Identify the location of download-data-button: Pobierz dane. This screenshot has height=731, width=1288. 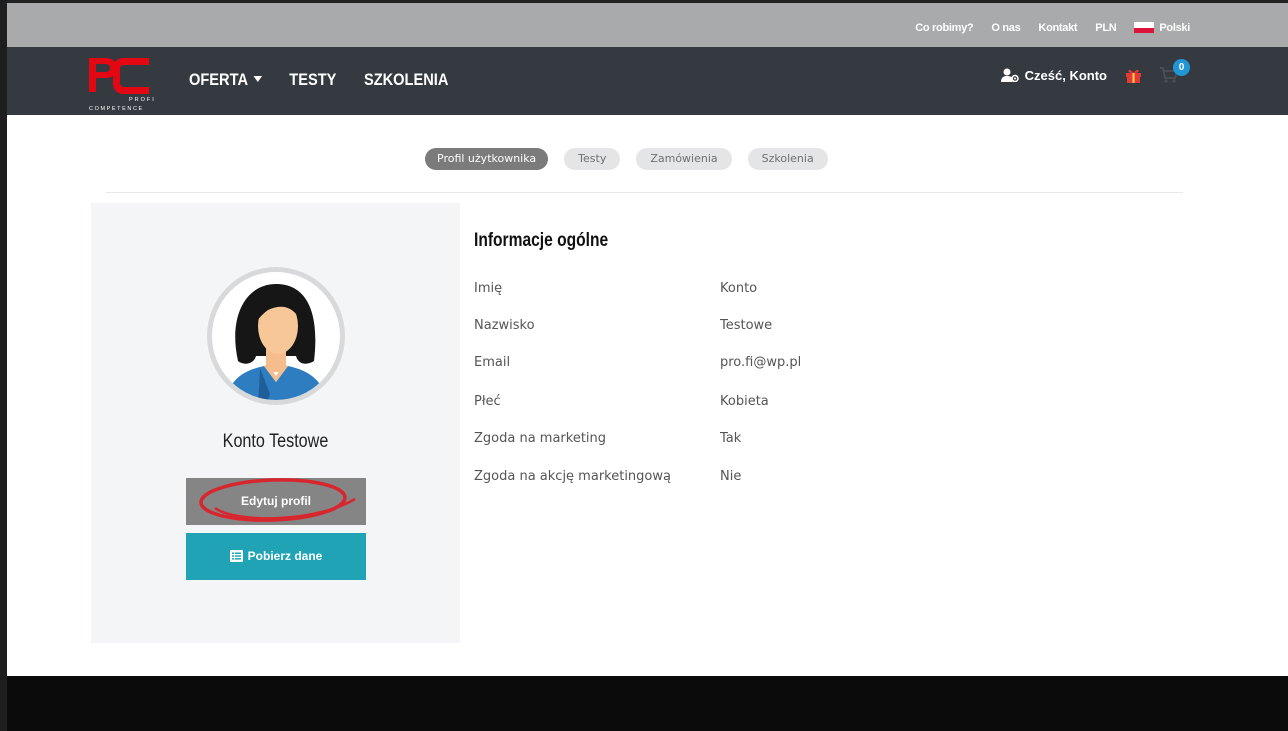
(276, 556).